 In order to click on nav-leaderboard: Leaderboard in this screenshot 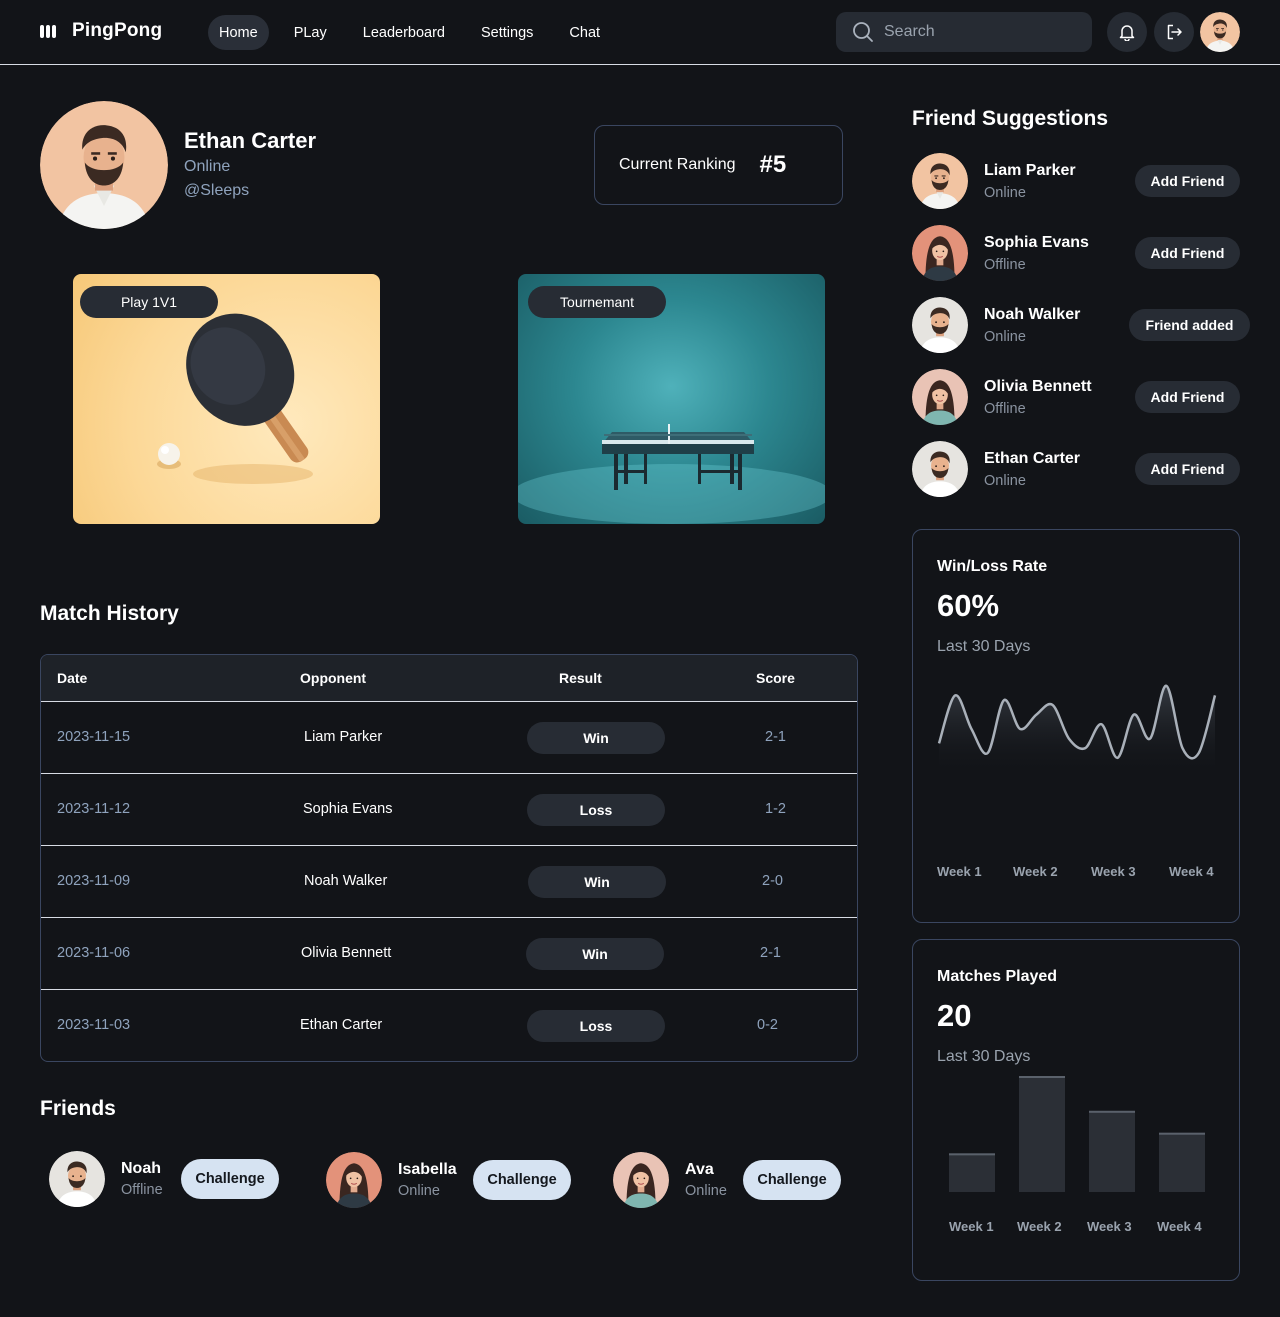, I will do `click(404, 32)`.